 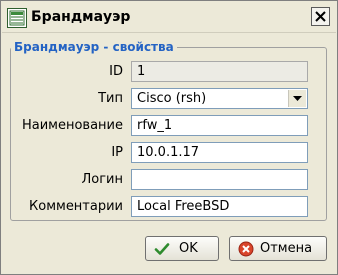 What do you see at coordinates (219, 152) in the screenshot?
I see `ip-input: 10.0.1.17` at bounding box center [219, 152].